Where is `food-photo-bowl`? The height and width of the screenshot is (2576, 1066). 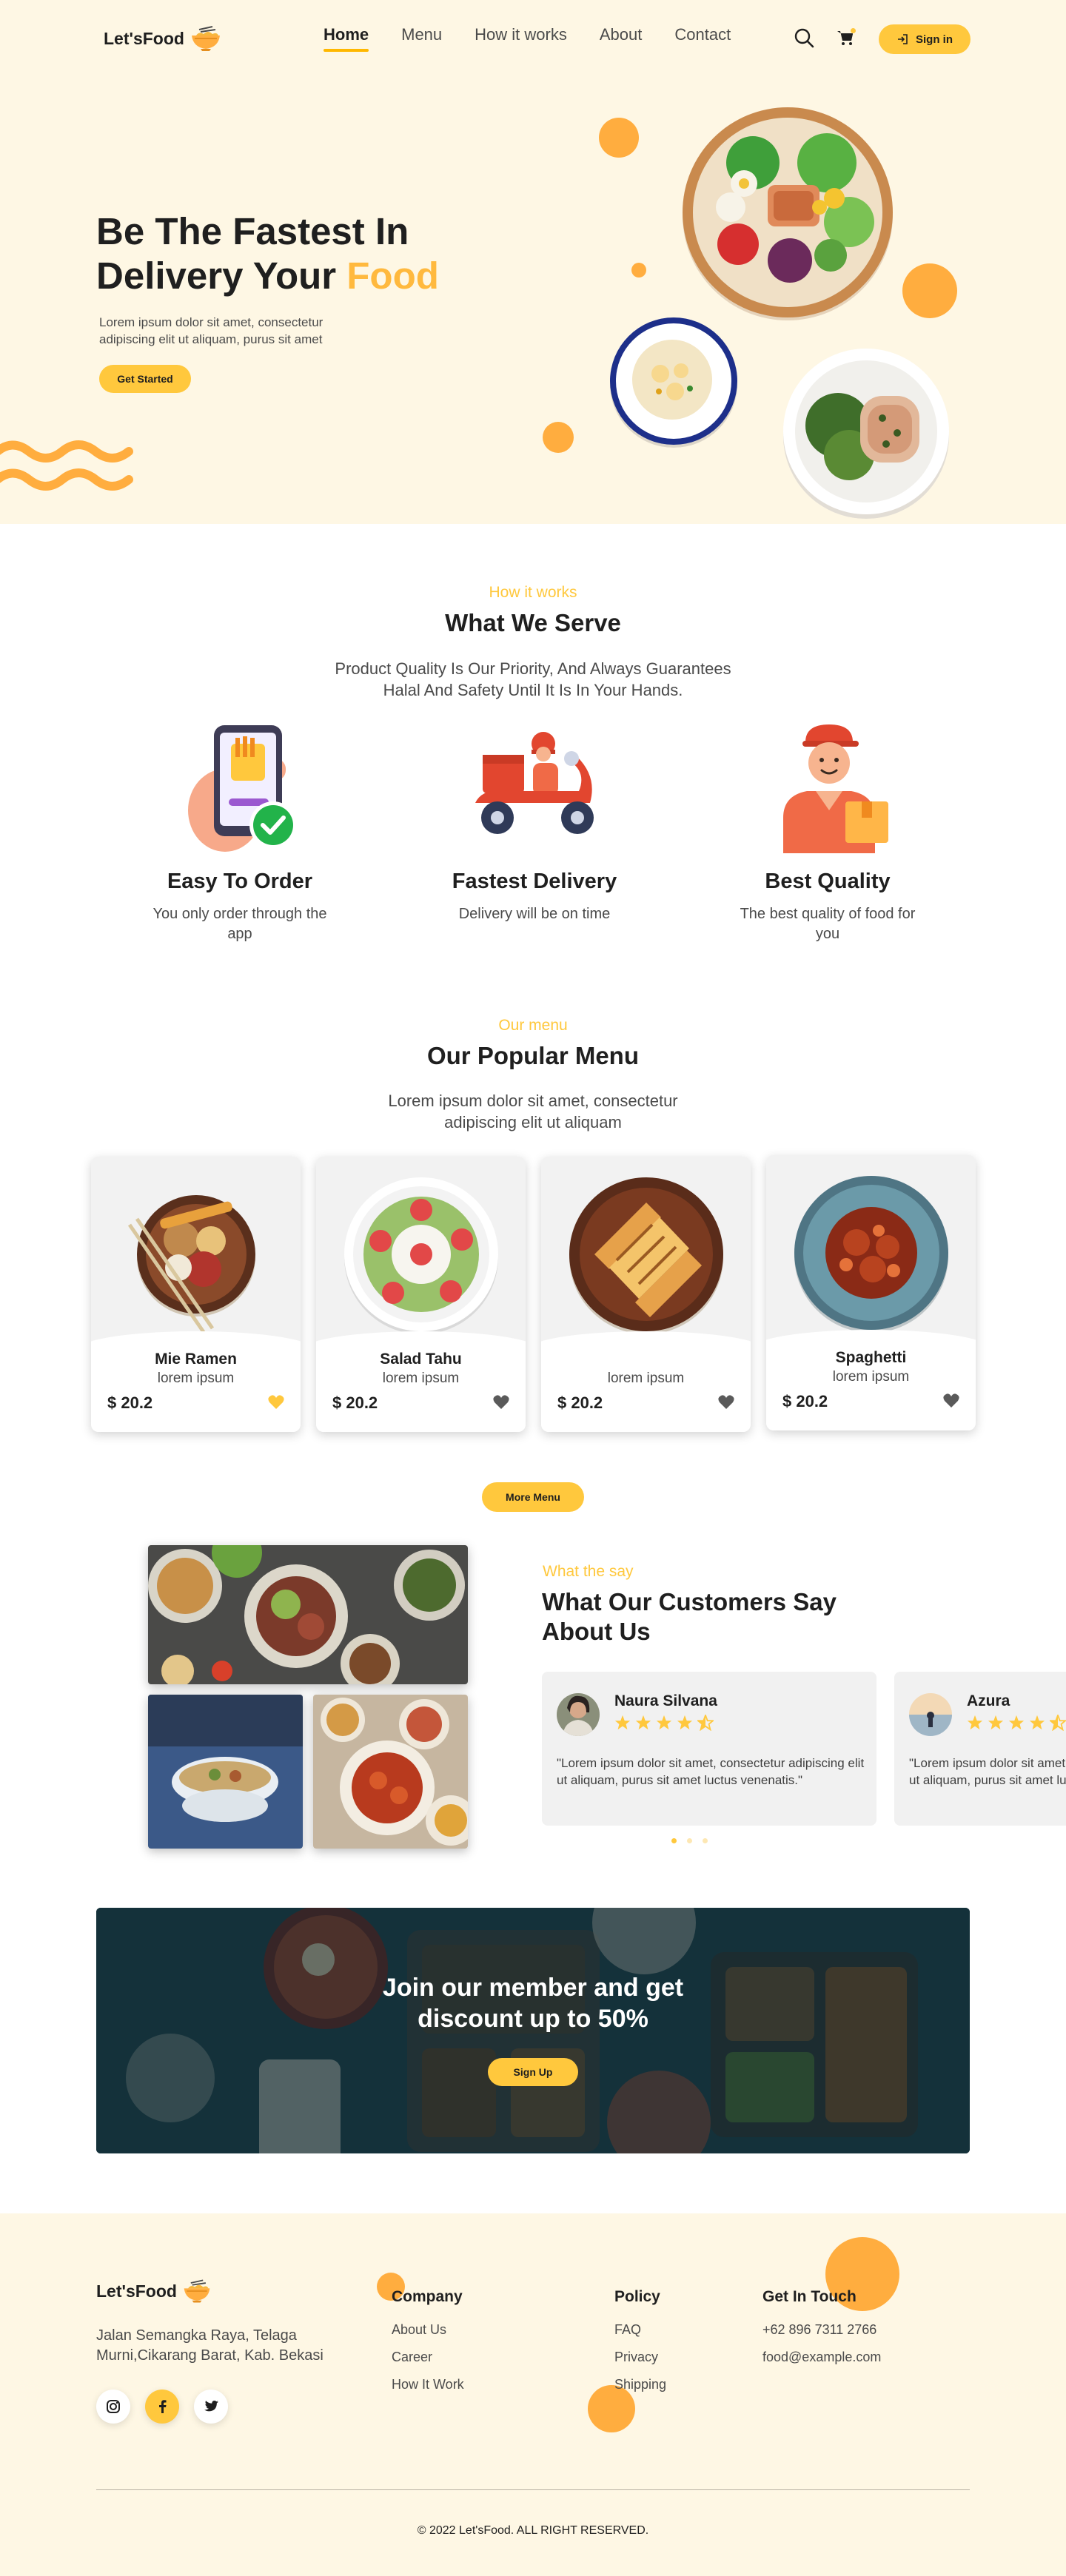 food-photo-bowl is located at coordinates (225, 1772).